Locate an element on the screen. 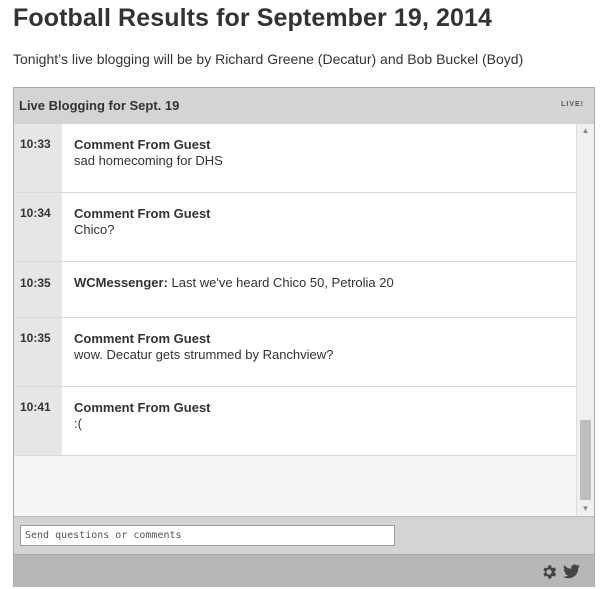 Image resolution: width=609 pixels, height=589 pixels. compose-bar is located at coordinates (304, 535).